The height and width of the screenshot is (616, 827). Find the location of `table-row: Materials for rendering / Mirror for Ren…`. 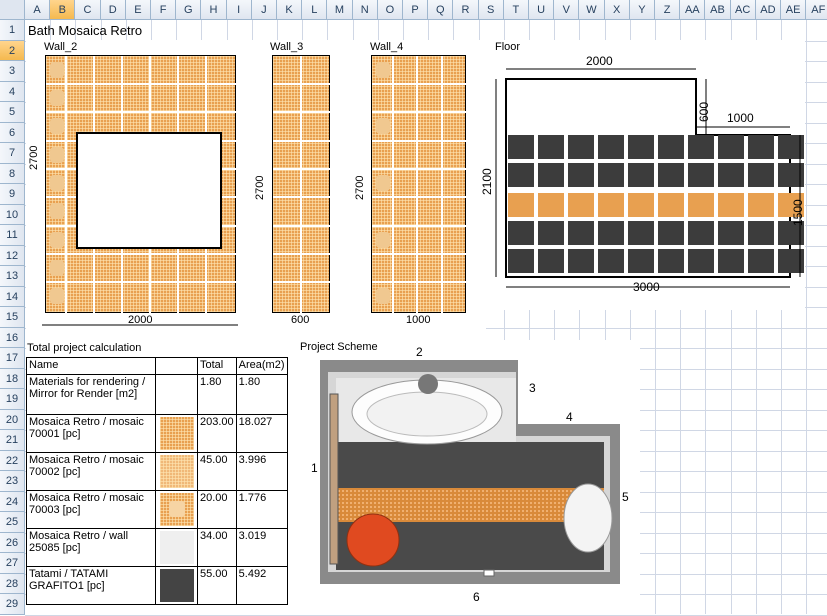

table-row: Materials for rendering / Mirror for Ren… is located at coordinates (157, 394).